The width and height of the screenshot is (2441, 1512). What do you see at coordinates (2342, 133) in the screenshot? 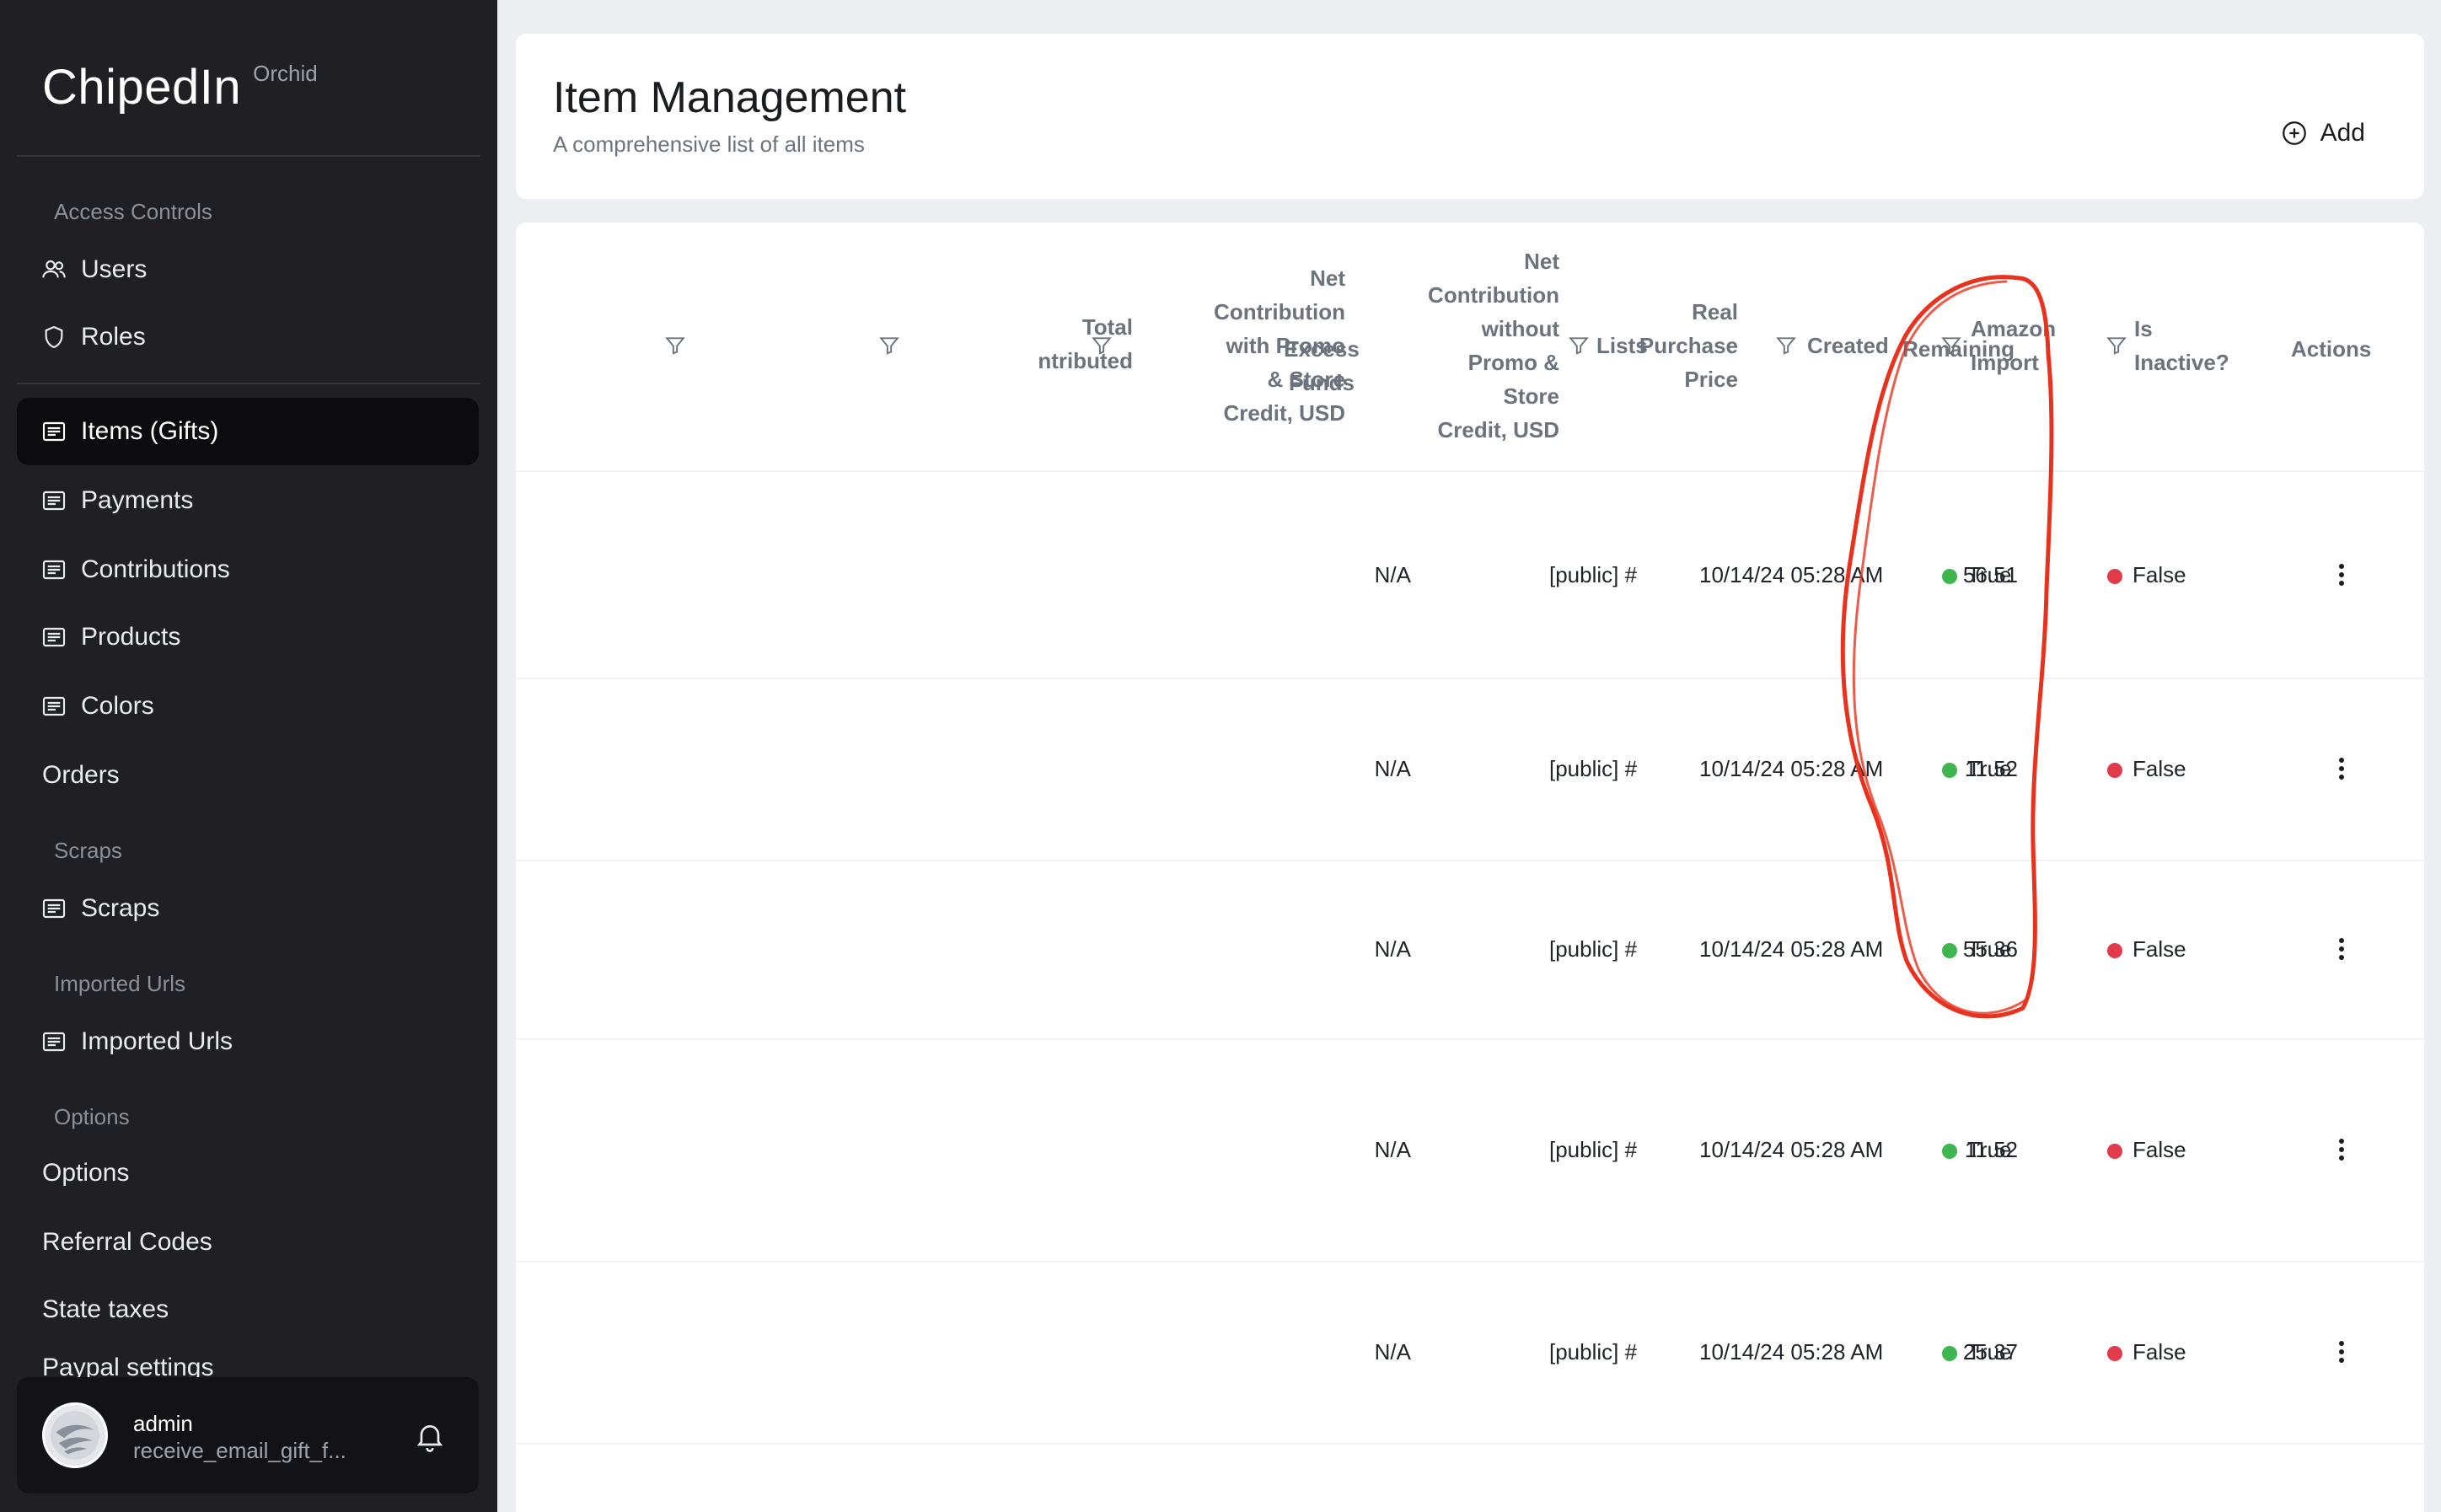
I see `add-button-label: Add` at bounding box center [2342, 133].